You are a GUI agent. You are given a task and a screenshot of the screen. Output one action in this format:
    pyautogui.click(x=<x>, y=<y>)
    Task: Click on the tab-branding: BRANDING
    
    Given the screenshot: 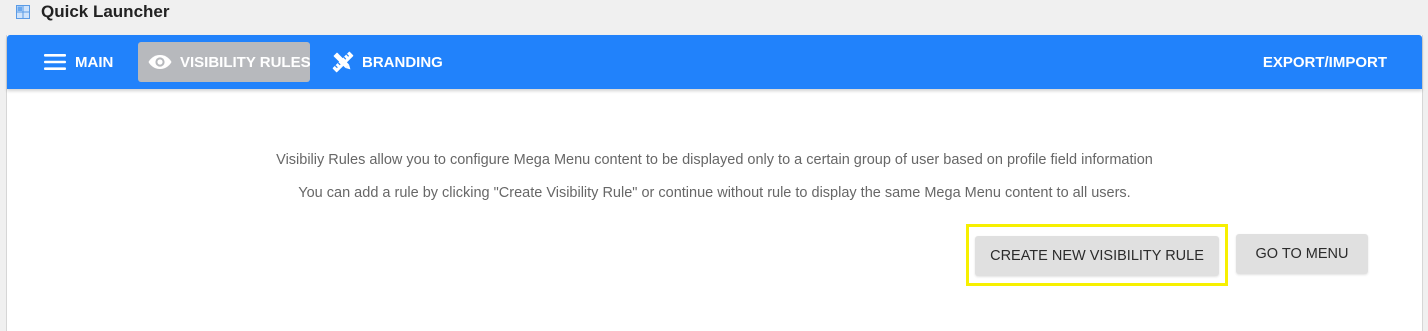 What is the action you would take?
    pyautogui.click(x=387, y=62)
    